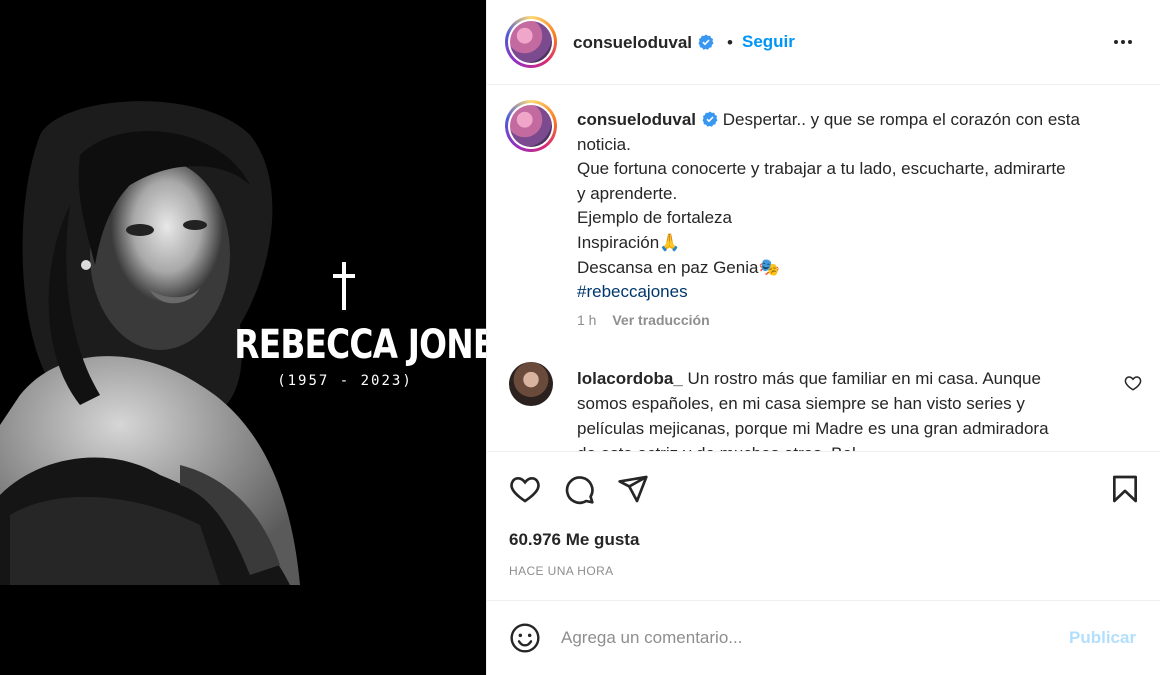 This screenshot has width=1160, height=675. Describe the element at coordinates (587, 320) in the screenshot. I see `caption-time: 1 h` at that location.